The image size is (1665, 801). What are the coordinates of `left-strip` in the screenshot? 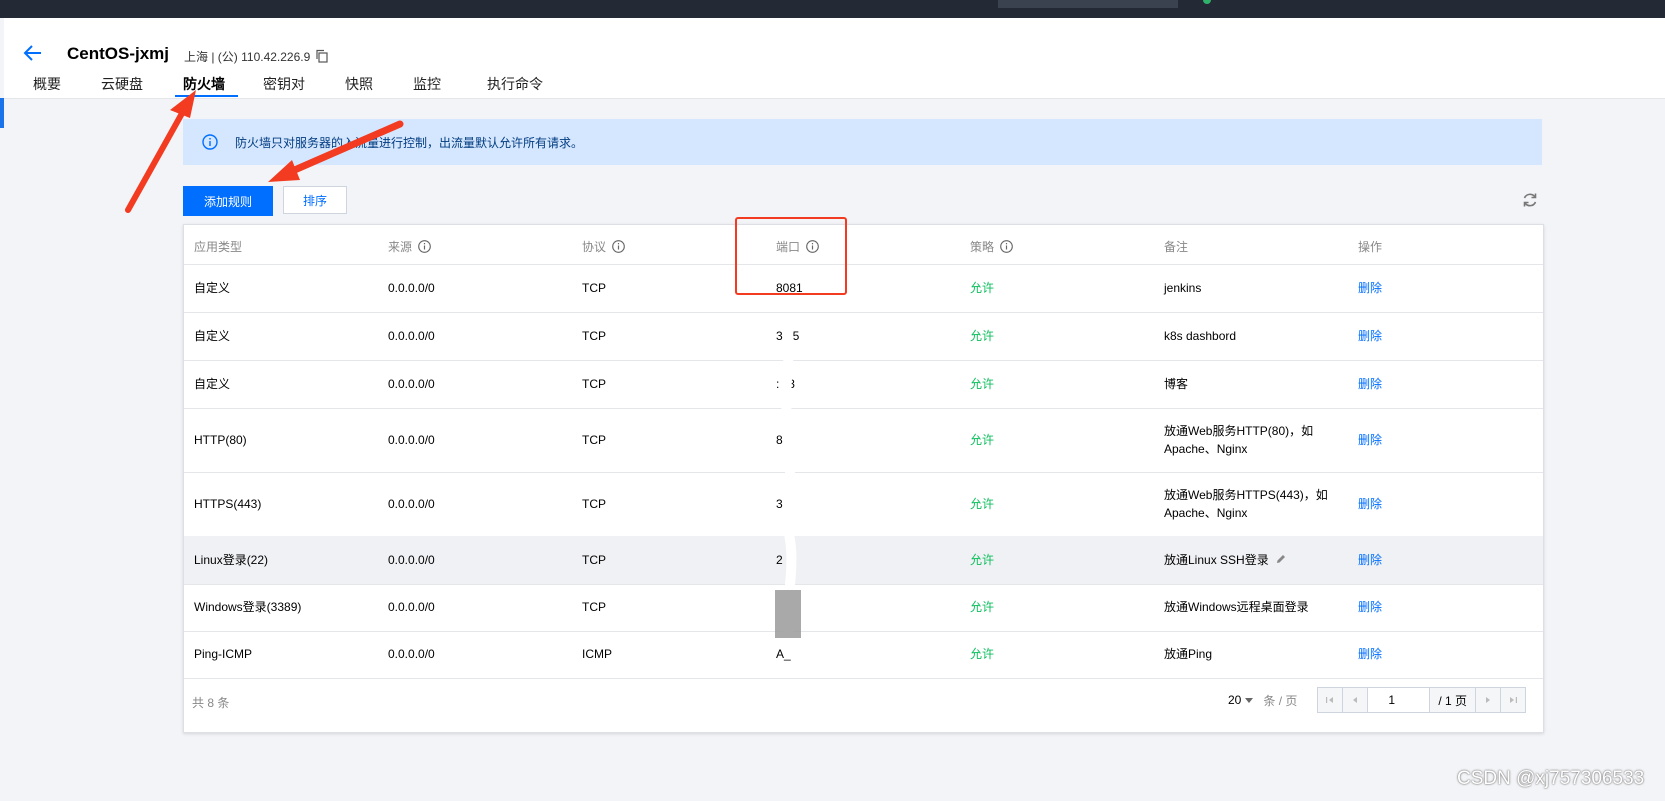 It's located at (2, 409).